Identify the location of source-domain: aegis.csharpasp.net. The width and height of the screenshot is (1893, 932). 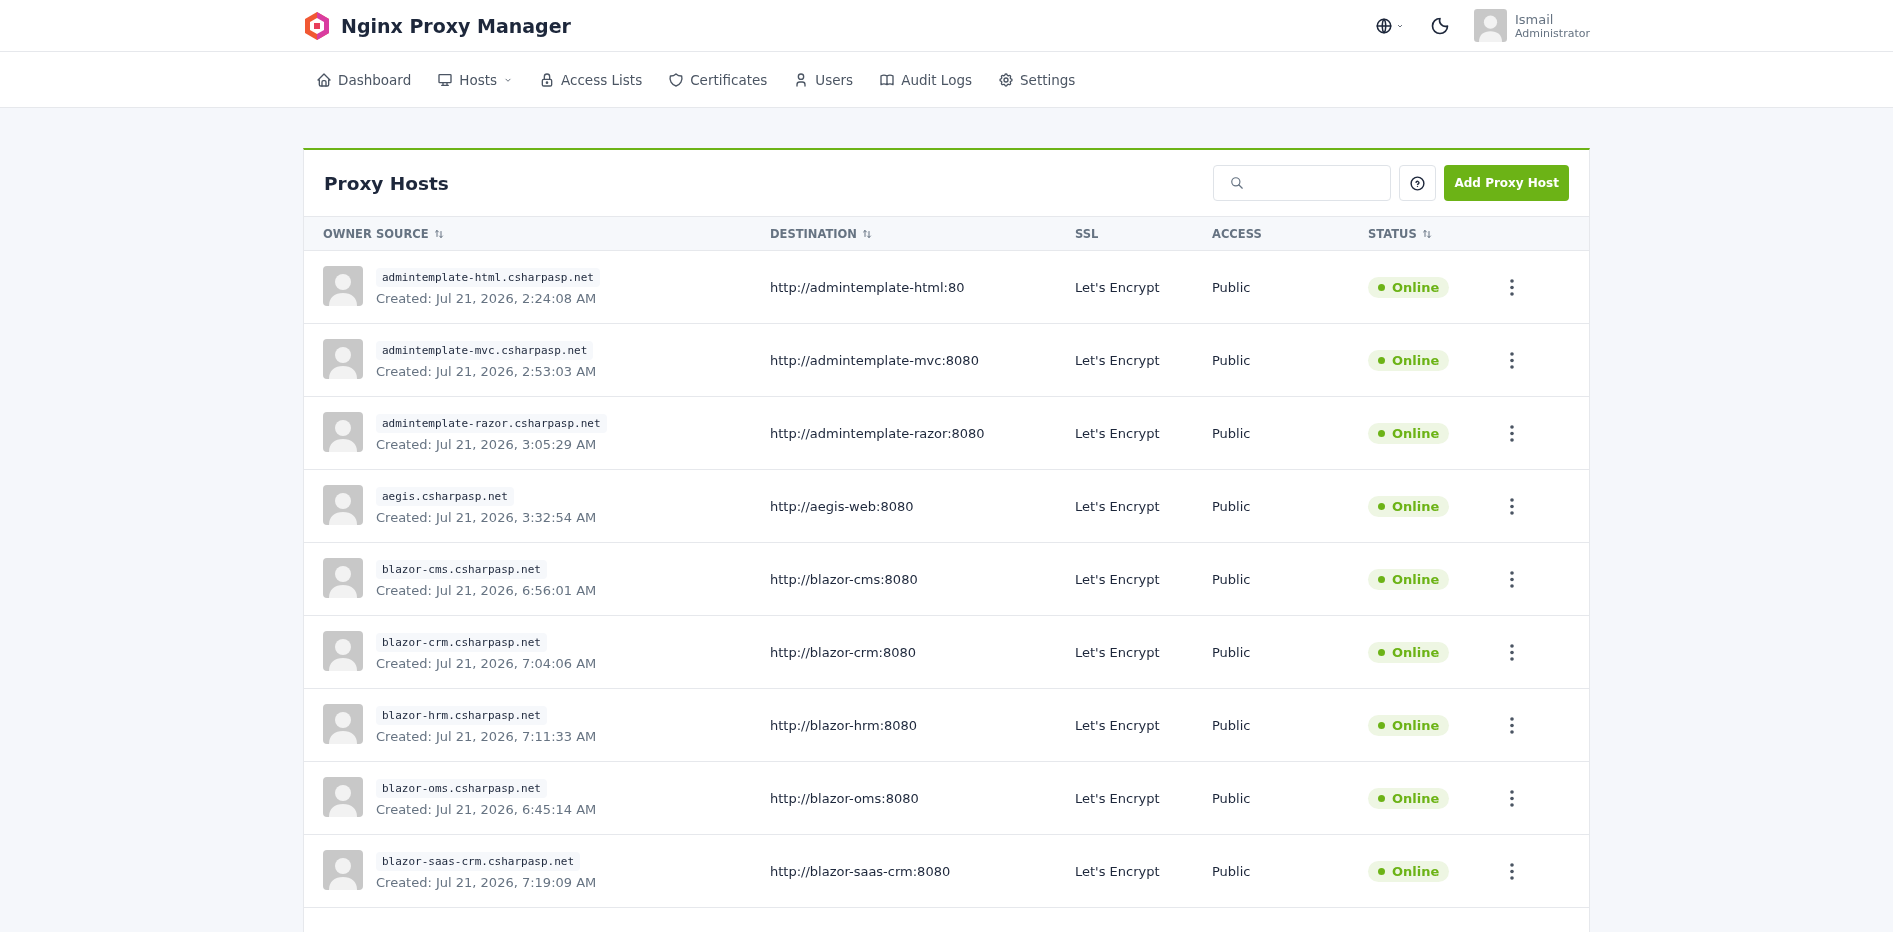
(445, 496).